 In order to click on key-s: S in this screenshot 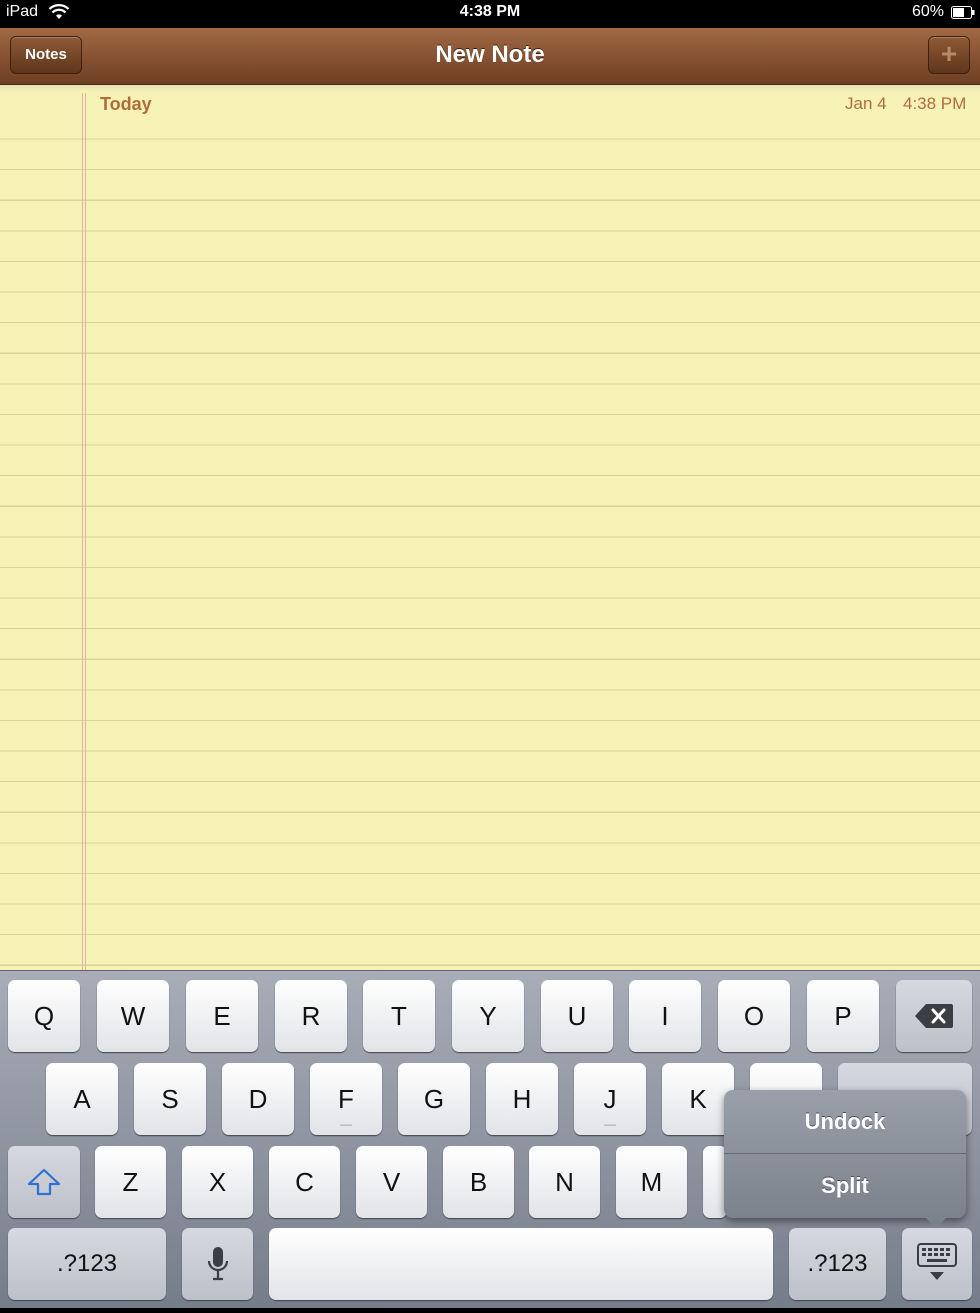, I will do `click(170, 1099)`.